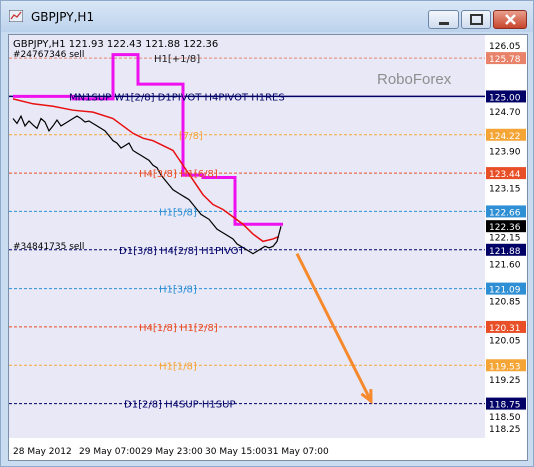 This screenshot has height=467, width=534. I want to click on y-tick-label: 126.05, so click(505, 47).